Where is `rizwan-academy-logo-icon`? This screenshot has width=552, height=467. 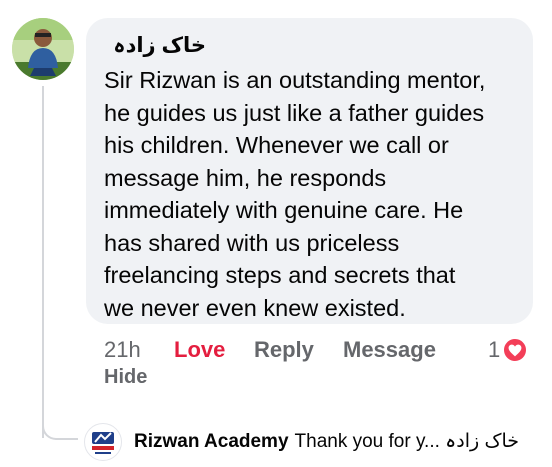 rizwan-academy-logo-icon is located at coordinates (103, 442).